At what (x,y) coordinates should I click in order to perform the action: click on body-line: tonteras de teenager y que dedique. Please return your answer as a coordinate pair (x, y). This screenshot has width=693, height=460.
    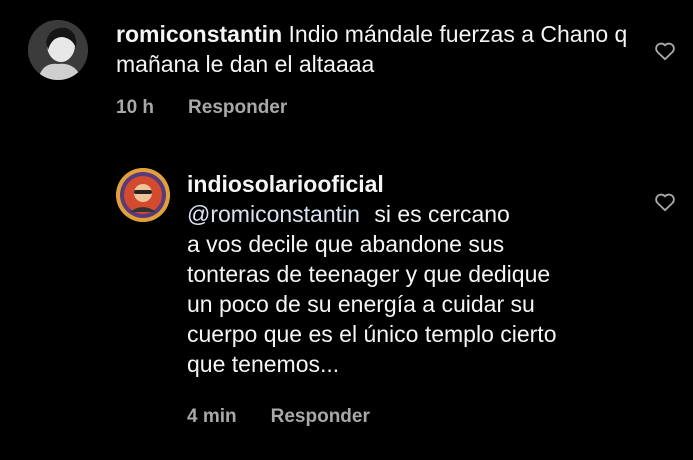
    Looking at the image, I should click on (369, 274).